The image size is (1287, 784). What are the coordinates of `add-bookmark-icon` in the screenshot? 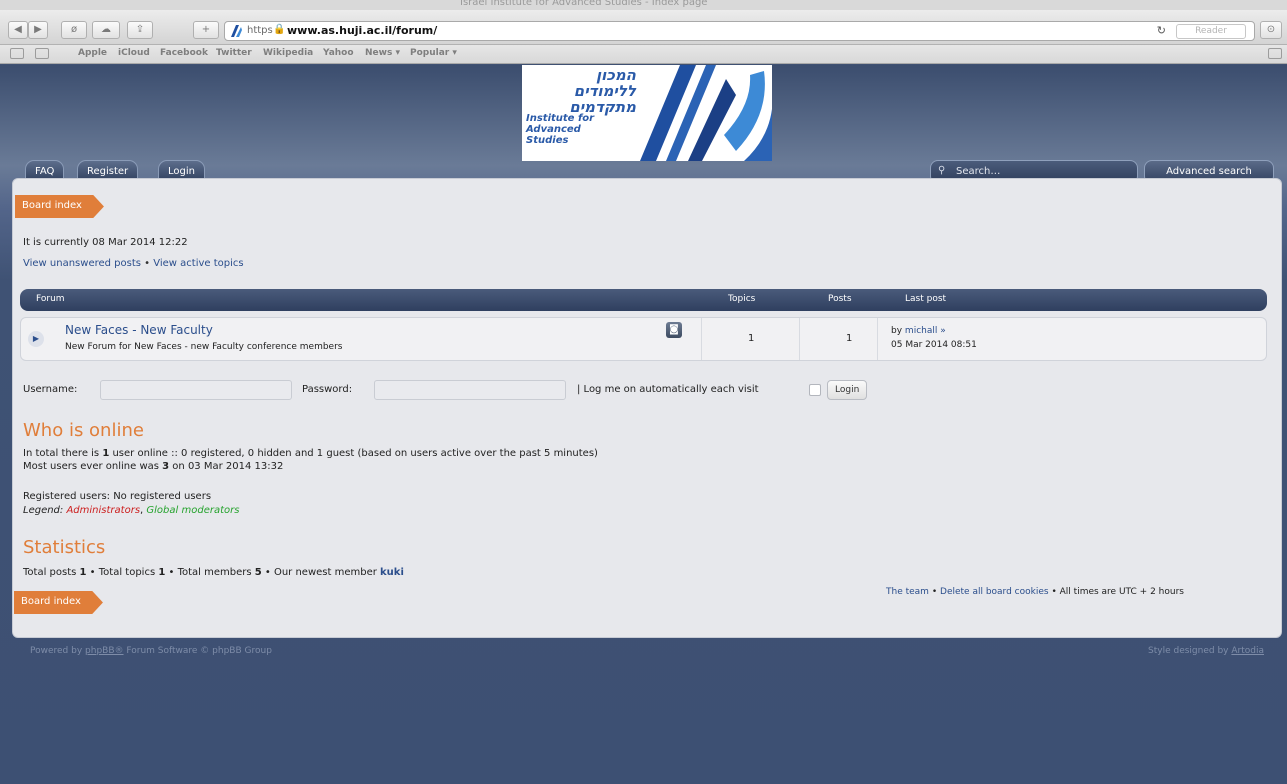 It's located at (1275, 53).